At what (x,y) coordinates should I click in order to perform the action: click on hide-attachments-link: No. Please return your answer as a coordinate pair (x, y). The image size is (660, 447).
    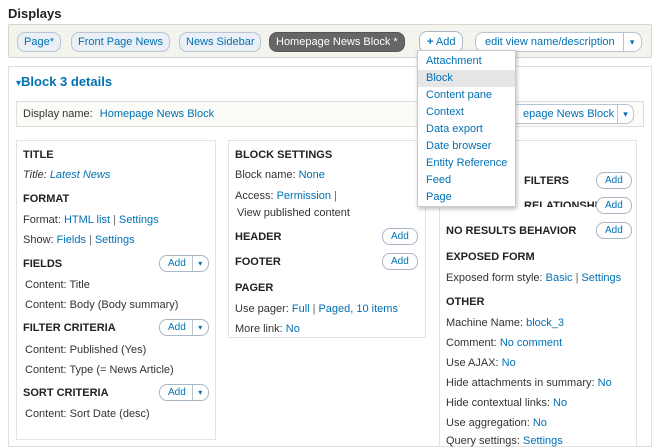
    Looking at the image, I should click on (605, 383).